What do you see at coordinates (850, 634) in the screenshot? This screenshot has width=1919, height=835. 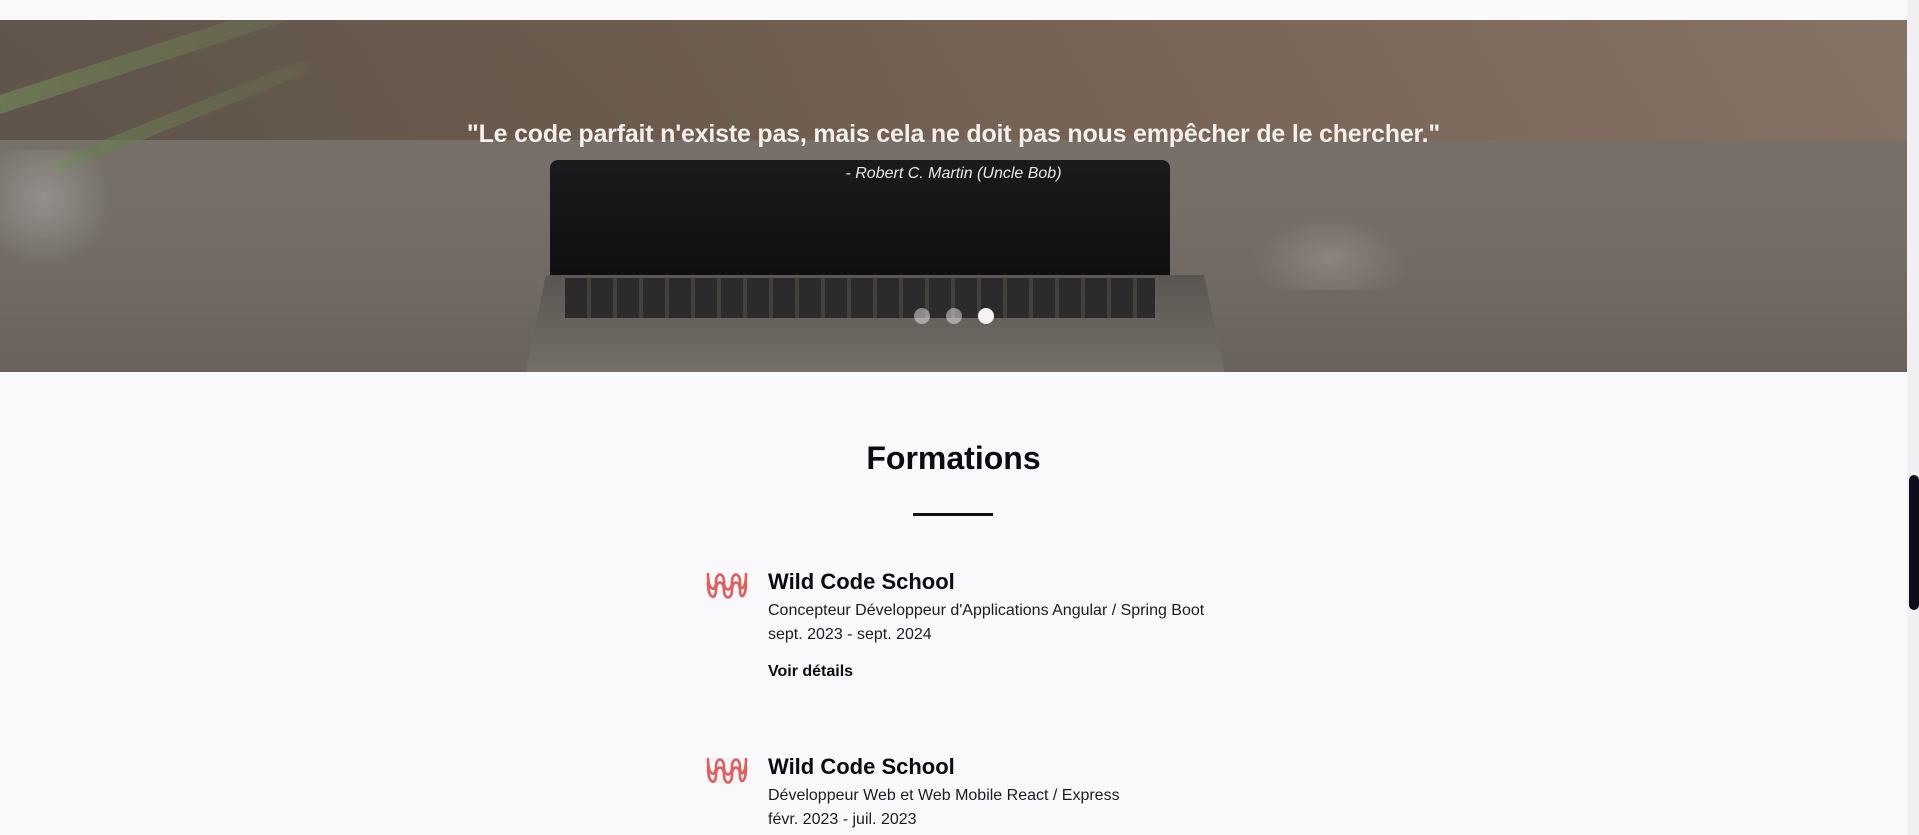 I see `formation-dates: sept. 2023 - sept. 2024` at bounding box center [850, 634].